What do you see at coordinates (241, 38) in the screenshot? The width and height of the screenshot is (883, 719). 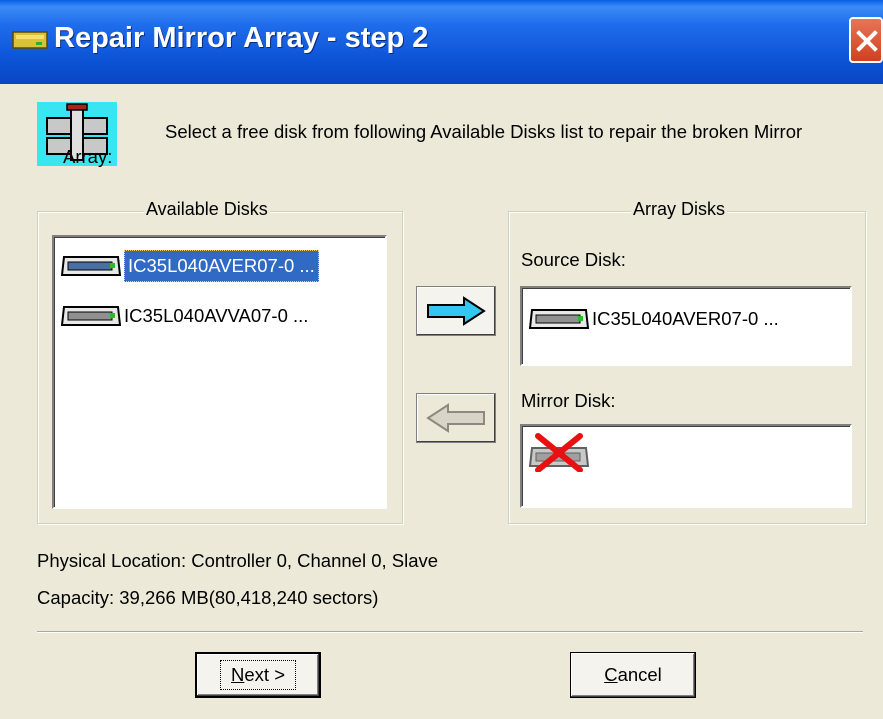 I see `window-title: Repair Mirror Array - step 2` at bounding box center [241, 38].